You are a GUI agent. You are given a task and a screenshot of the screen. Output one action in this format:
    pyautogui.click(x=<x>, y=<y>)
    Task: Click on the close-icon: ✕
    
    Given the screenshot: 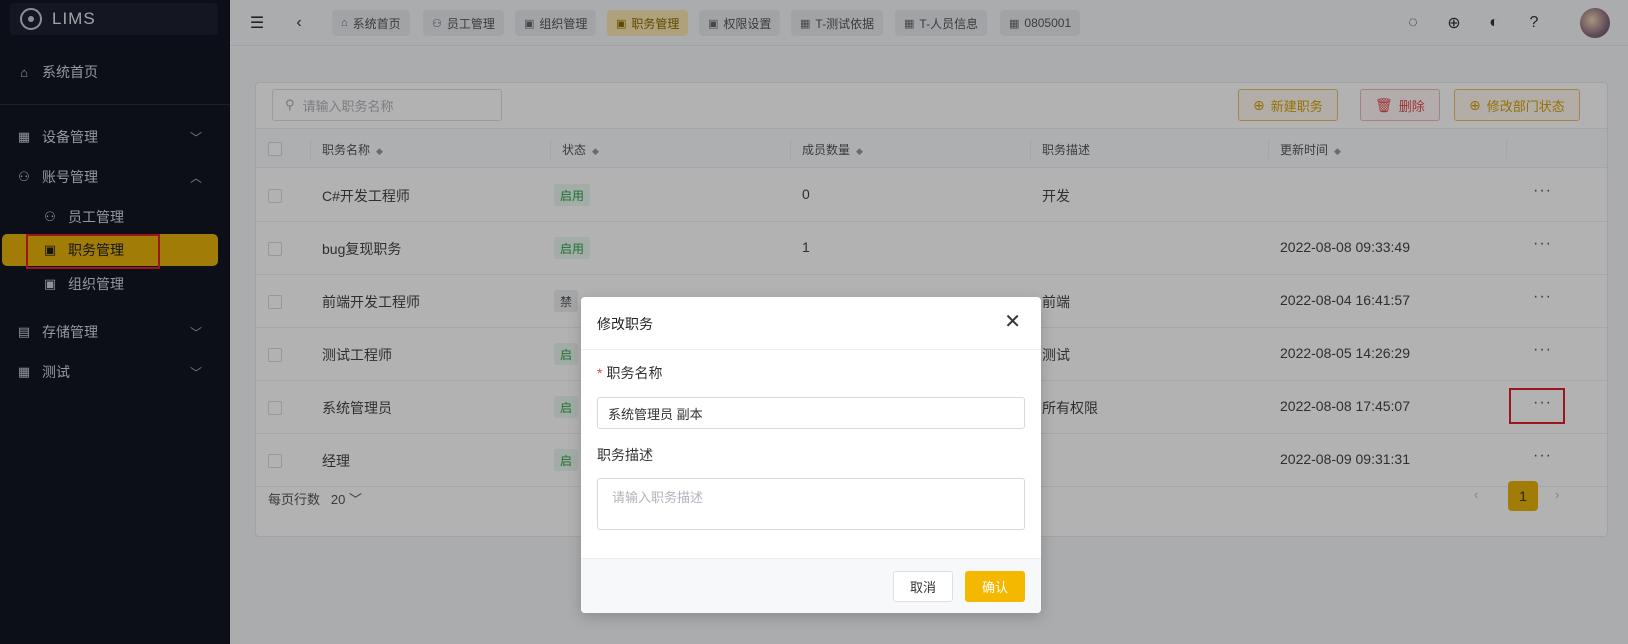 What is the action you would take?
    pyautogui.click(x=1012, y=321)
    